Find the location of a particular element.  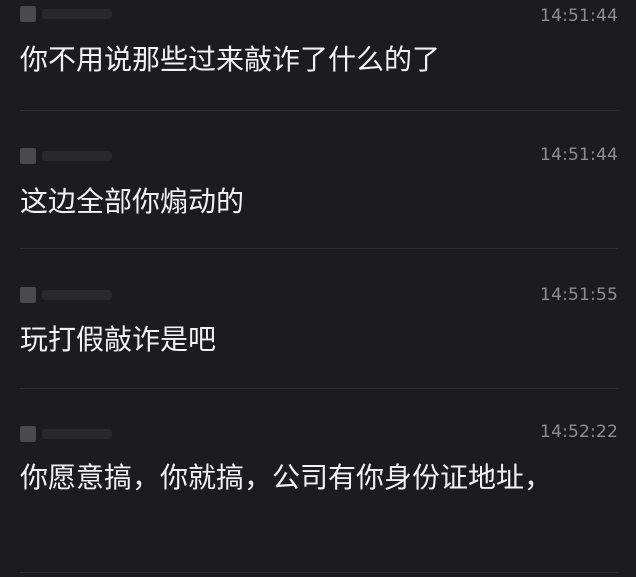

message-timestamp: 14:51:55 is located at coordinates (579, 295).